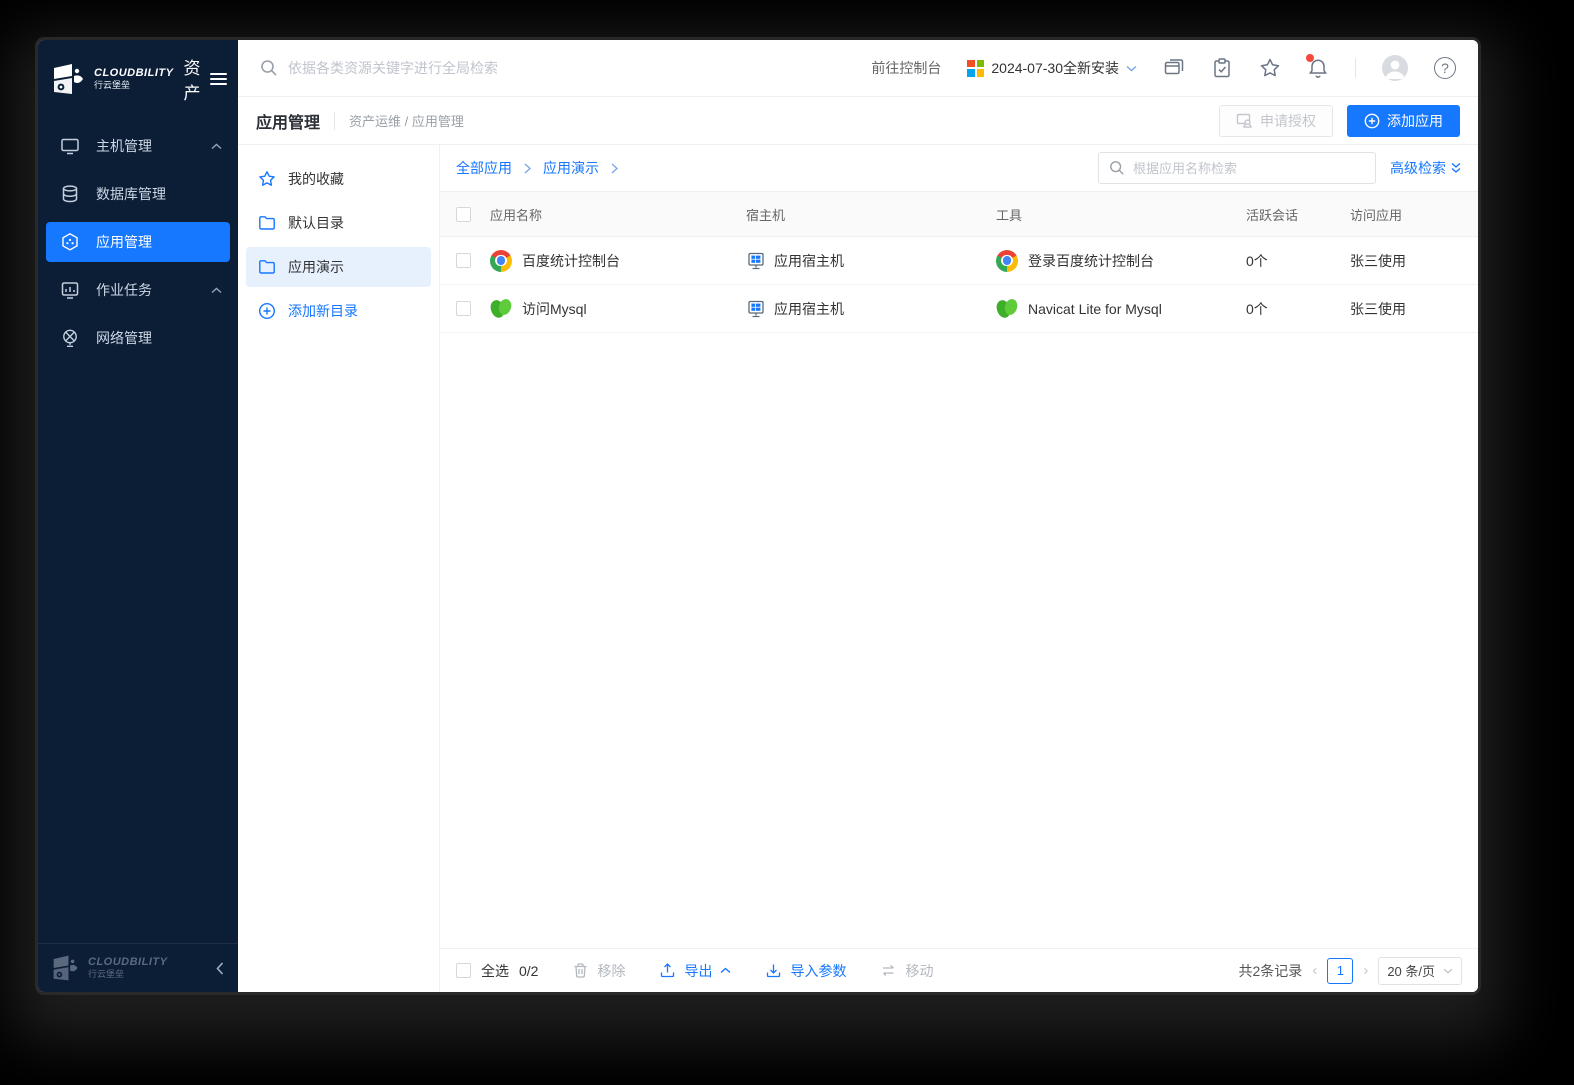  I want to click on sidebar-menu: 主机管理 数据库管理 应用管理 作业任务 网络管理, so click(138, 532).